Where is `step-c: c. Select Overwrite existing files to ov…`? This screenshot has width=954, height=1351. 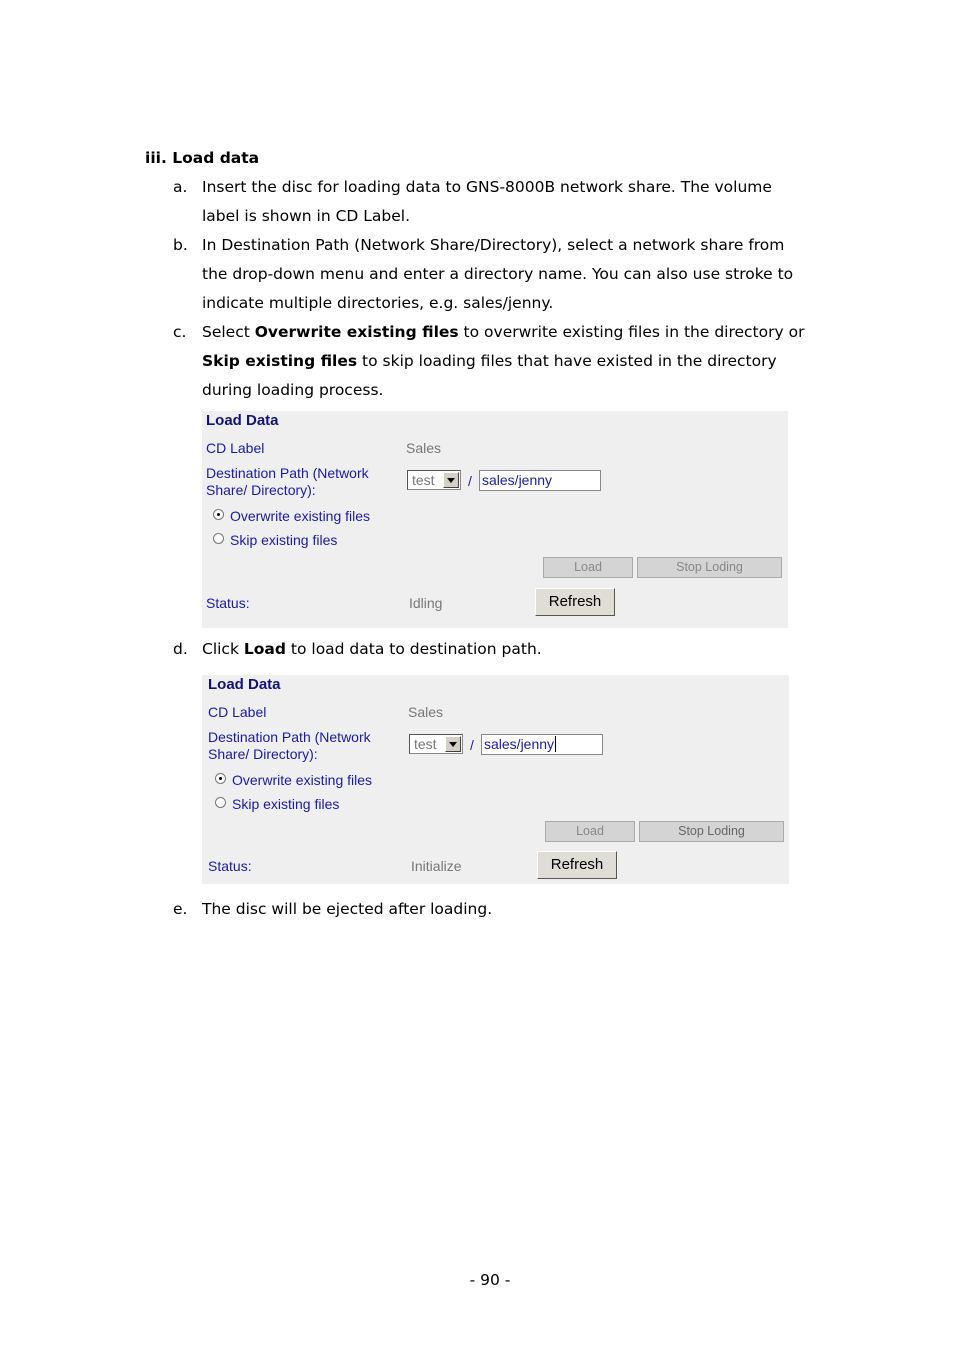
step-c: c. Select Overwrite existing files to ov… is located at coordinates (493, 361).